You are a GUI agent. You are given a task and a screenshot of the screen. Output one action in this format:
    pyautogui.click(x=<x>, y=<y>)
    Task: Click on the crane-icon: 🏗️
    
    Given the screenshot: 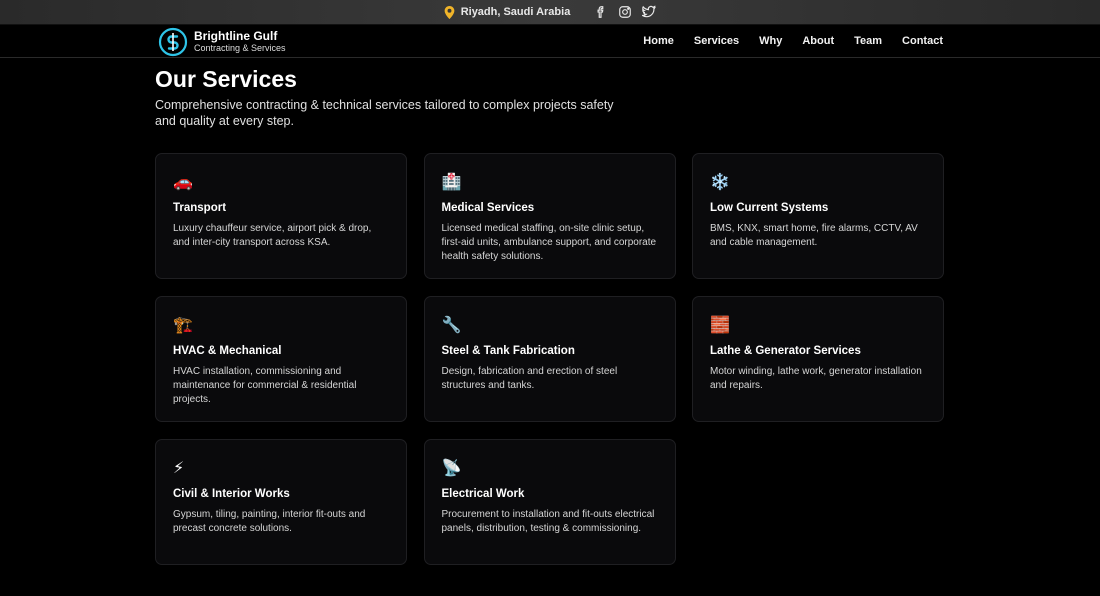 What is the action you would take?
    pyautogui.click(x=183, y=325)
    